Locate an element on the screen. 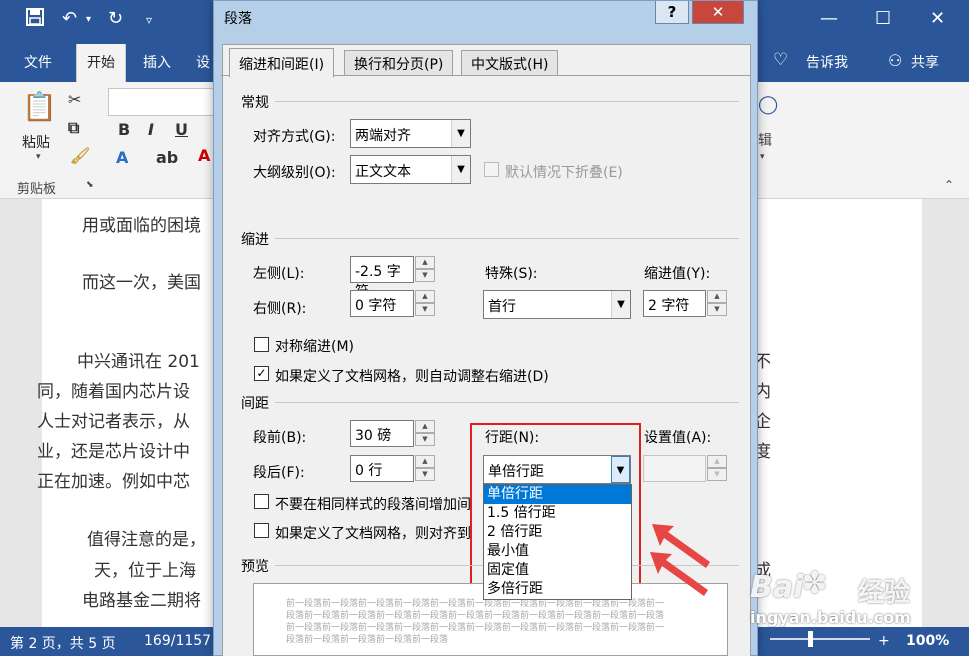  tab-home: 开始 is located at coordinates (101, 63).